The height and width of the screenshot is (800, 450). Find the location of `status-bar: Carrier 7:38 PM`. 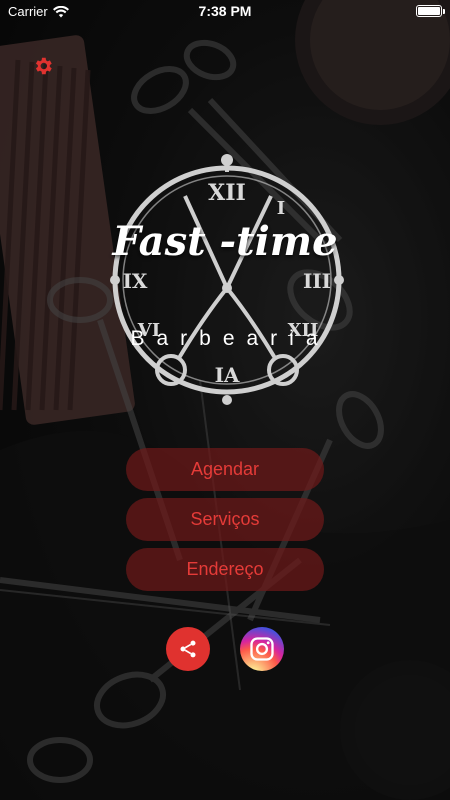

status-bar: Carrier 7:38 PM is located at coordinates (225, 12).